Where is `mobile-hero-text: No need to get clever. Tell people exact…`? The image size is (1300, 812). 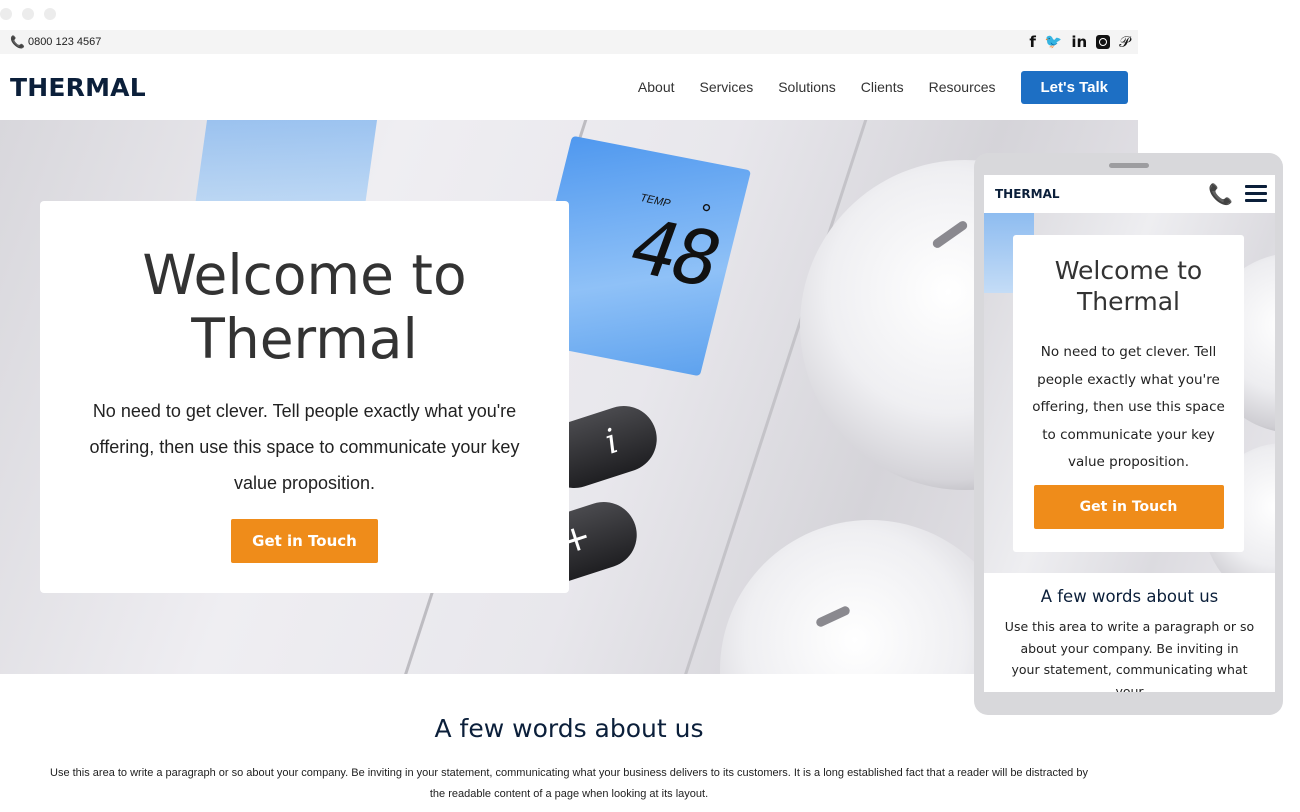 mobile-hero-text: No need to get clever. Tell people exact… is located at coordinates (1128, 407).